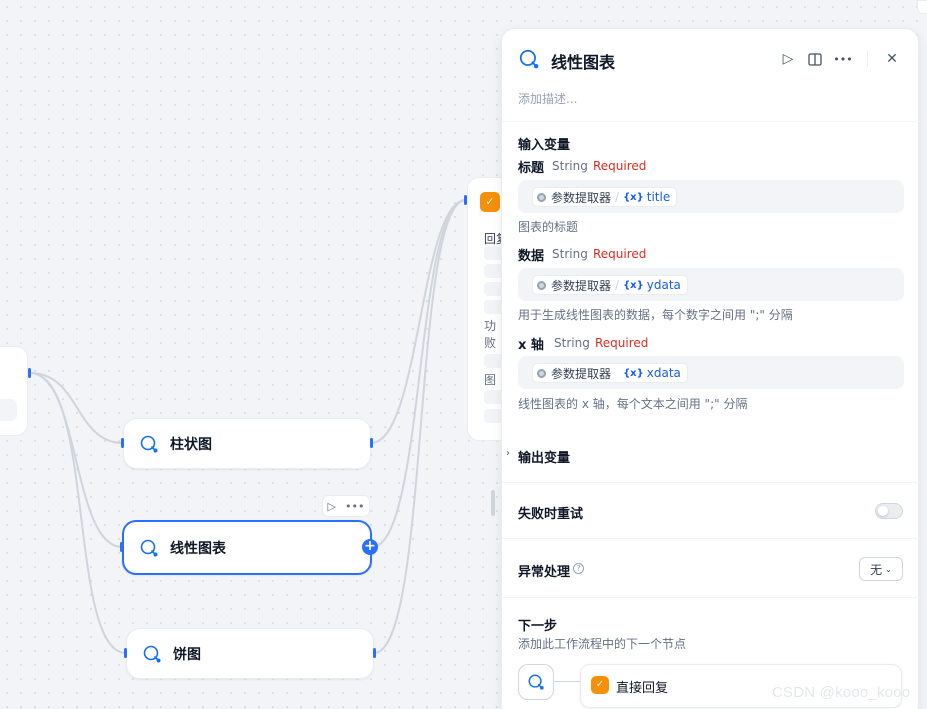 This screenshot has width=927, height=709. I want to click on panel-resize-handle, so click(493, 503).